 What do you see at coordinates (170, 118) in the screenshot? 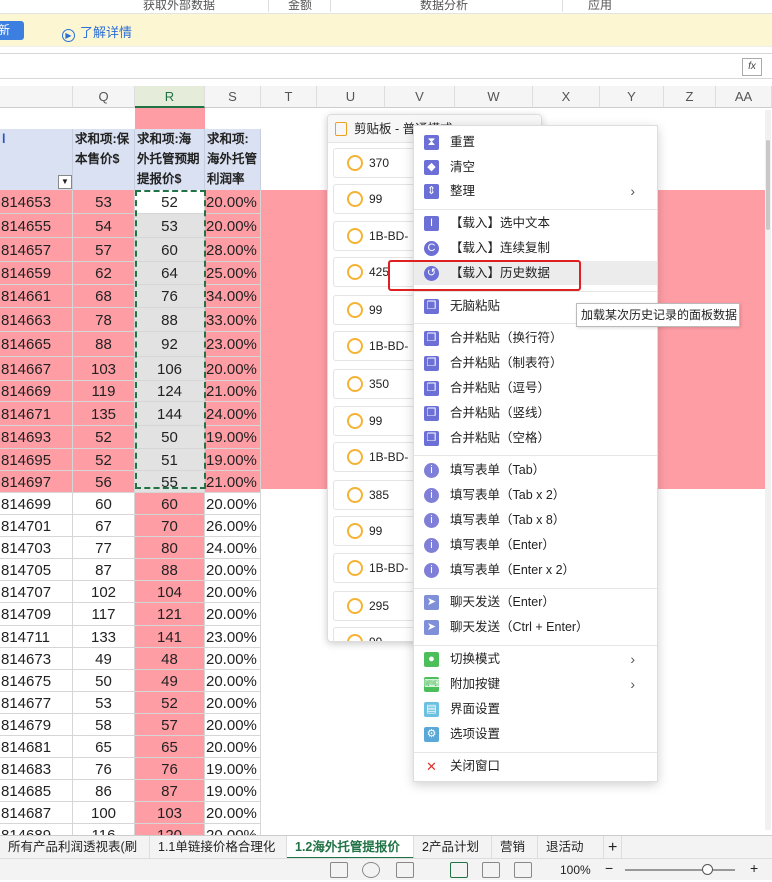
I see `cell-r-blank` at bounding box center [170, 118].